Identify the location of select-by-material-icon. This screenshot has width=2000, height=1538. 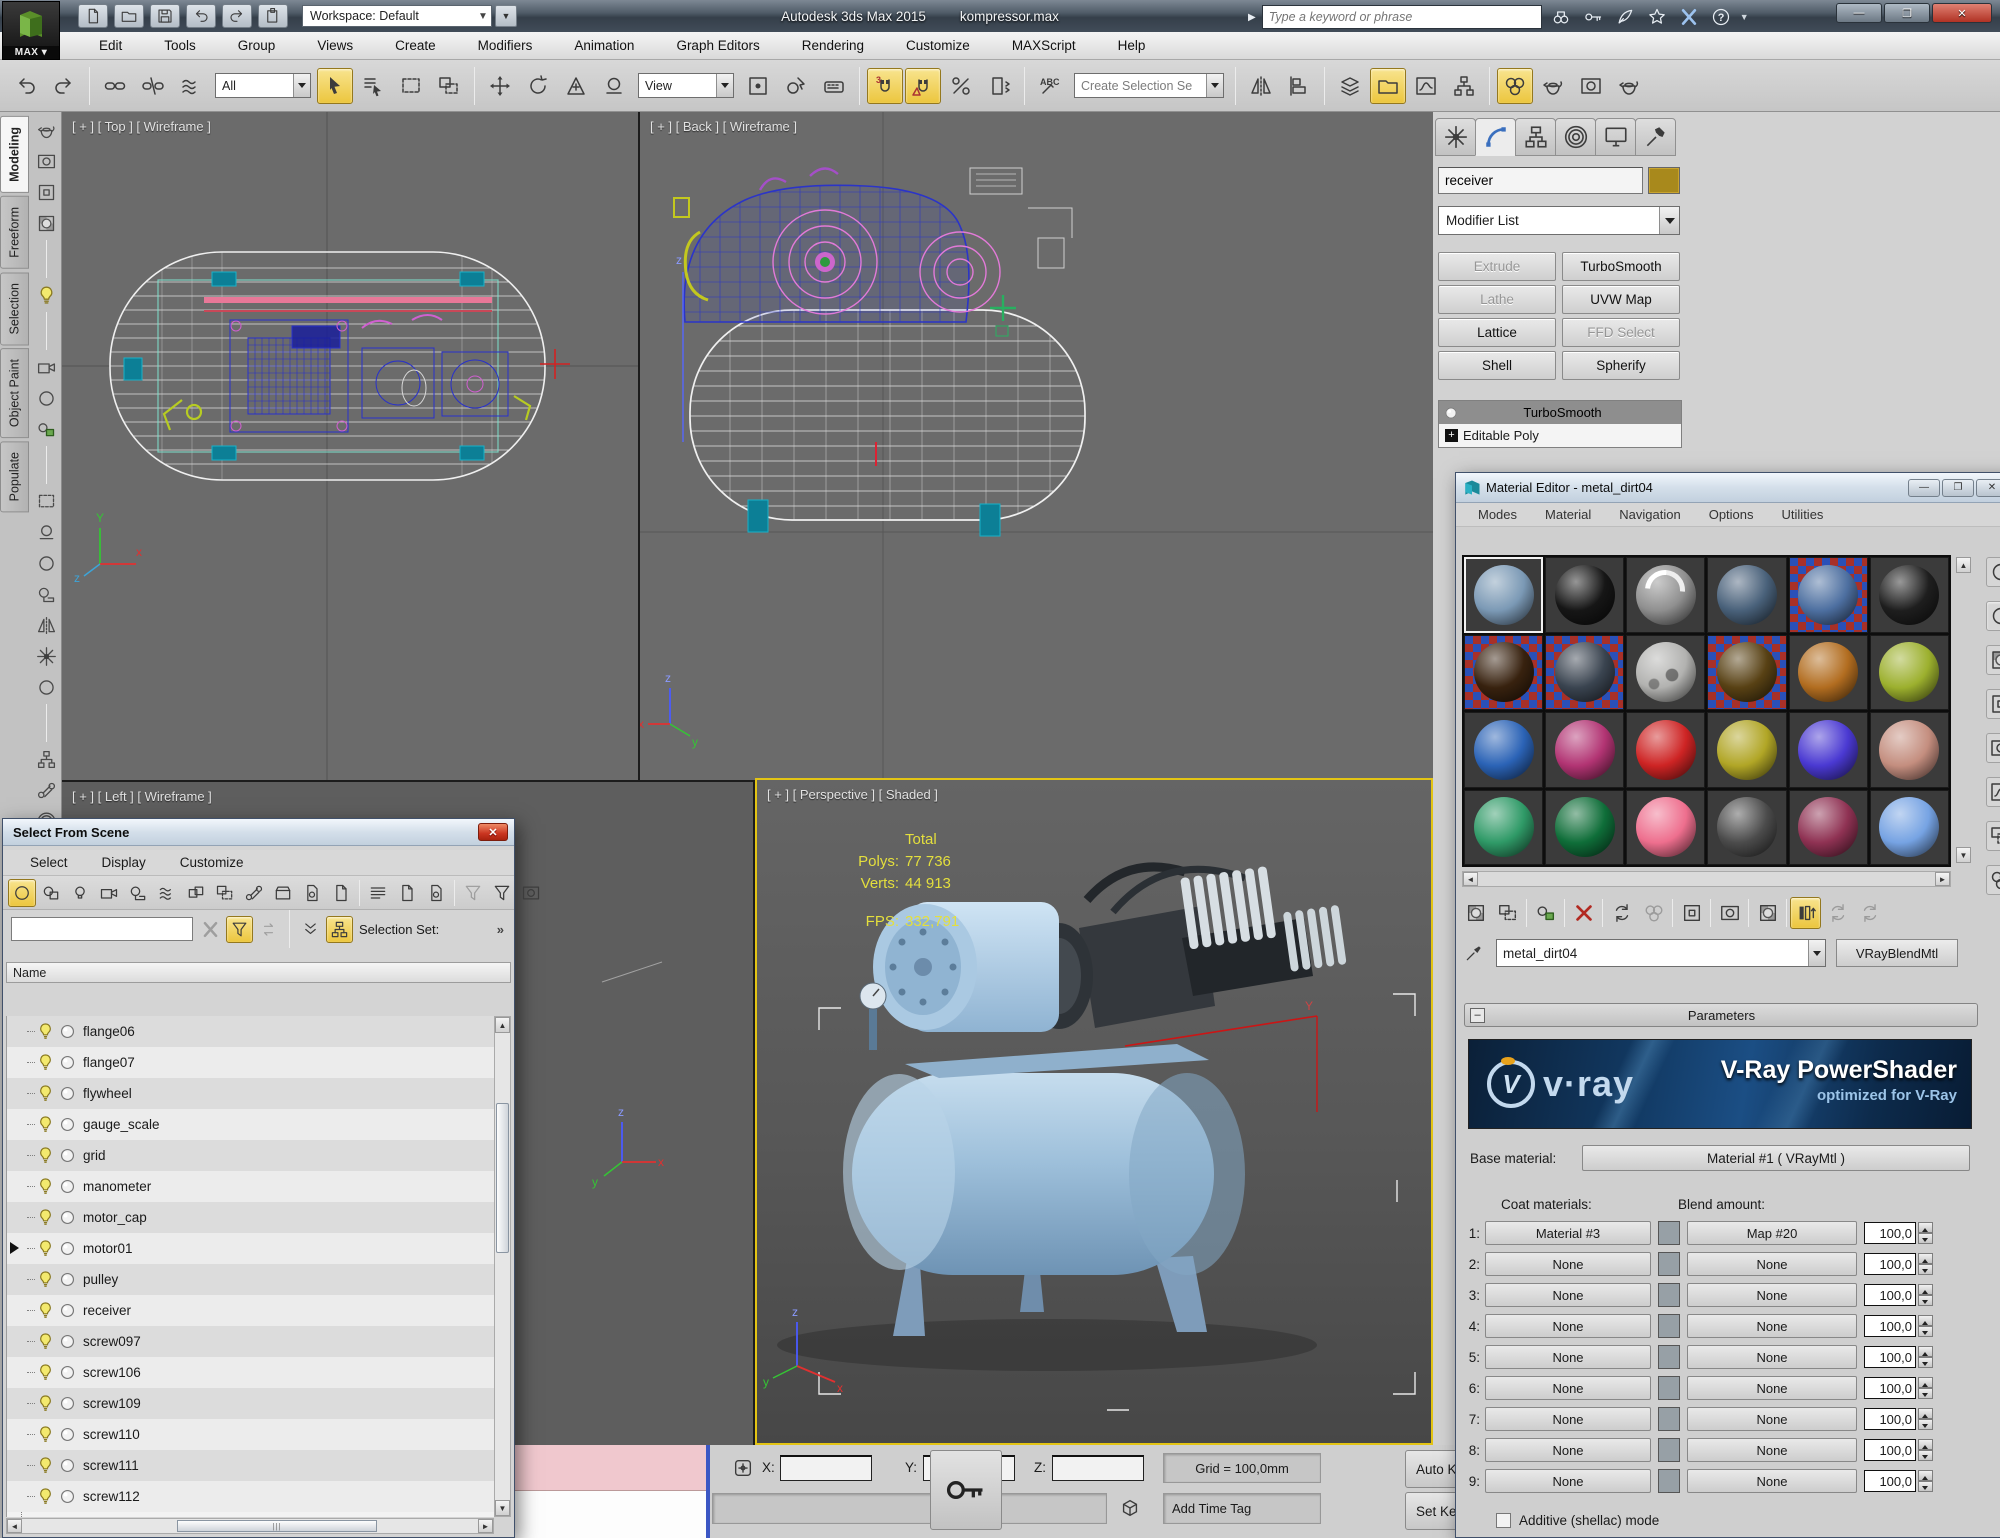
(1993, 880).